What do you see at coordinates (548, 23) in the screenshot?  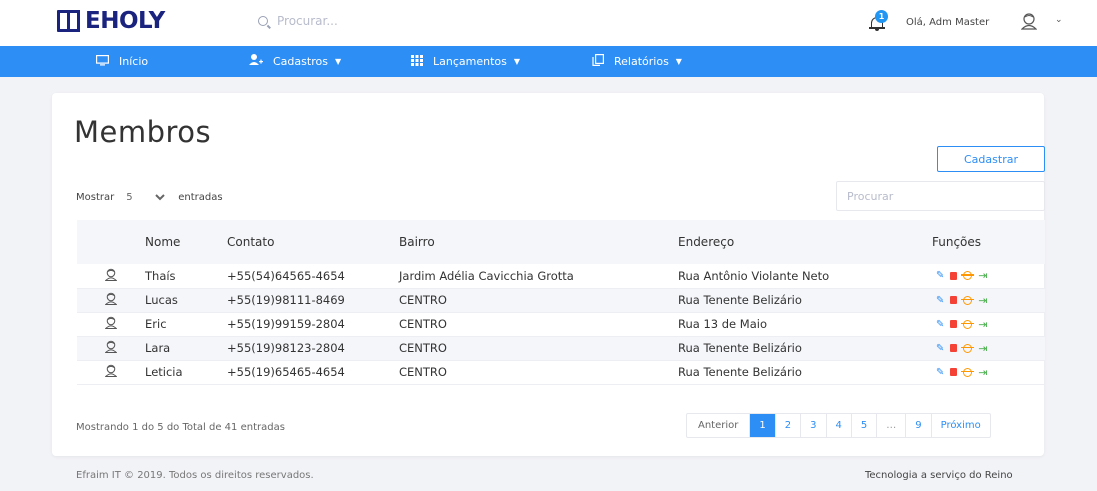 I see `top-bar: EHOLY 1 Olá, Adm Master ⌄` at bounding box center [548, 23].